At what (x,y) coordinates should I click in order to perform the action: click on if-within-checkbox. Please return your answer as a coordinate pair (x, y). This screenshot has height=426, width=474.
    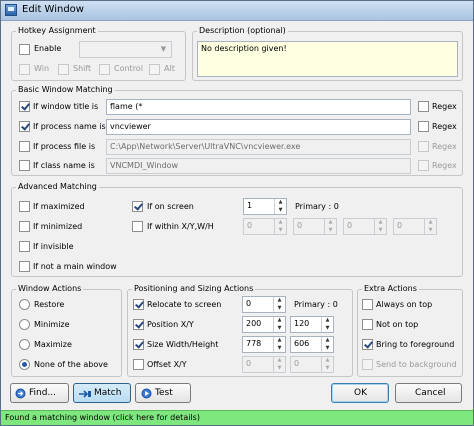
    Looking at the image, I should click on (137, 226).